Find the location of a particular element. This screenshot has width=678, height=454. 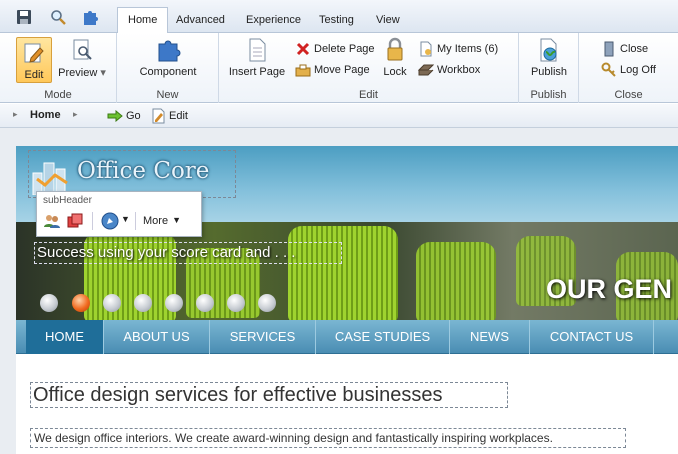

key-icon is located at coordinates (609, 70).